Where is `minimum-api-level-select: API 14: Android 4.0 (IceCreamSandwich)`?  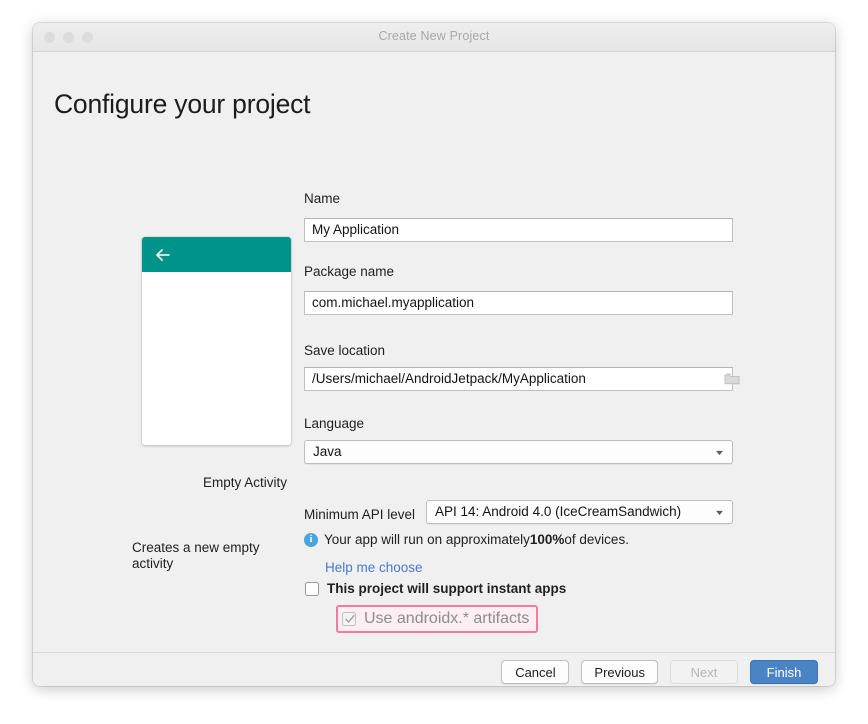 minimum-api-level-select: API 14: Android 4.0 (IceCreamSandwich) is located at coordinates (579, 512).